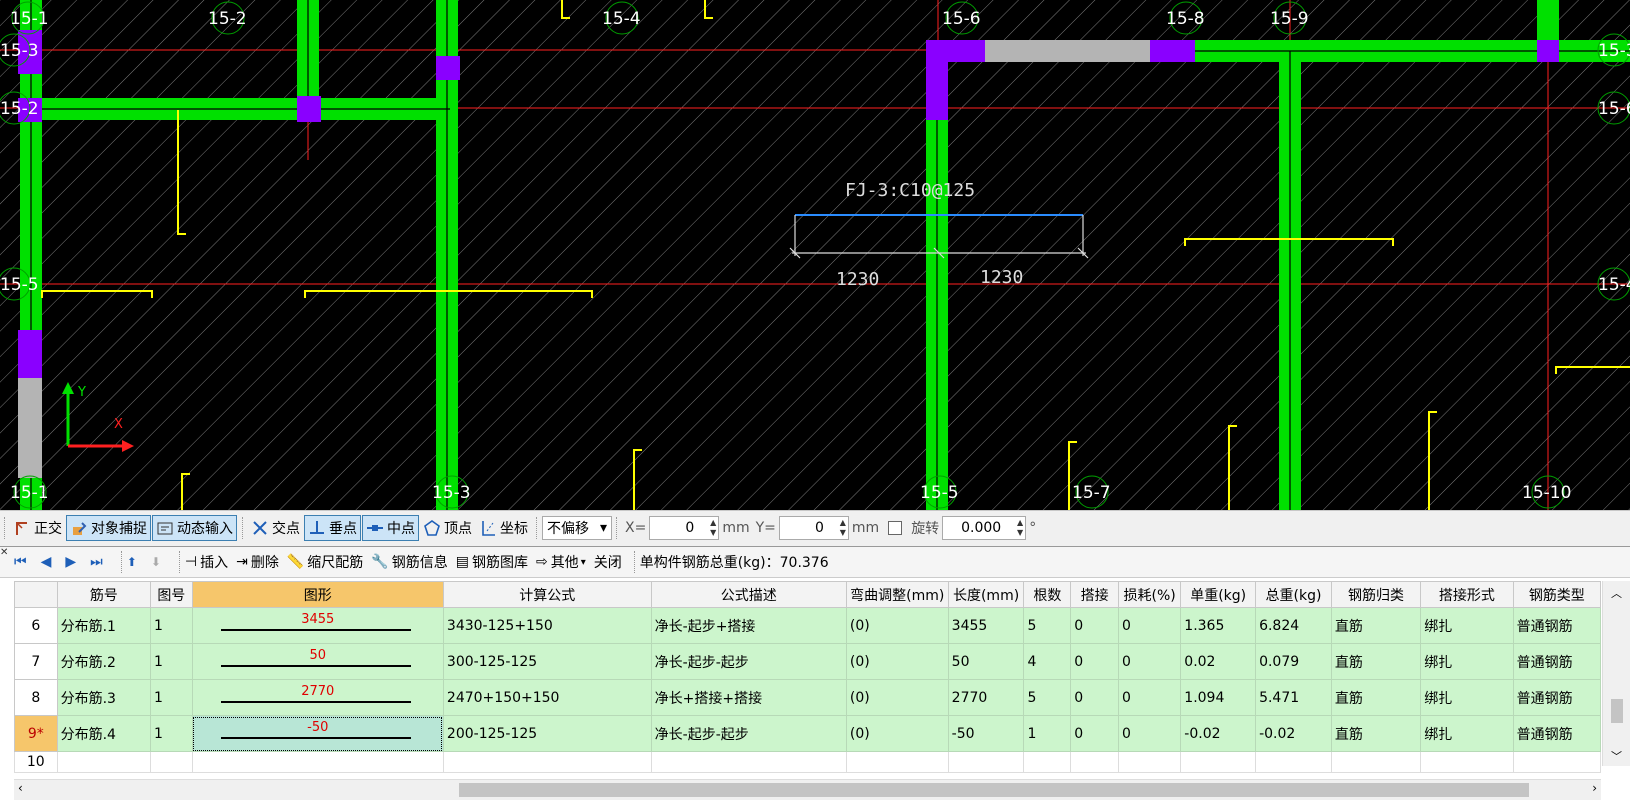 This screenshot has width=1630, height=800. I want to click on vertical-scrollbar: ︿ ﹀, so click(1616, 673).